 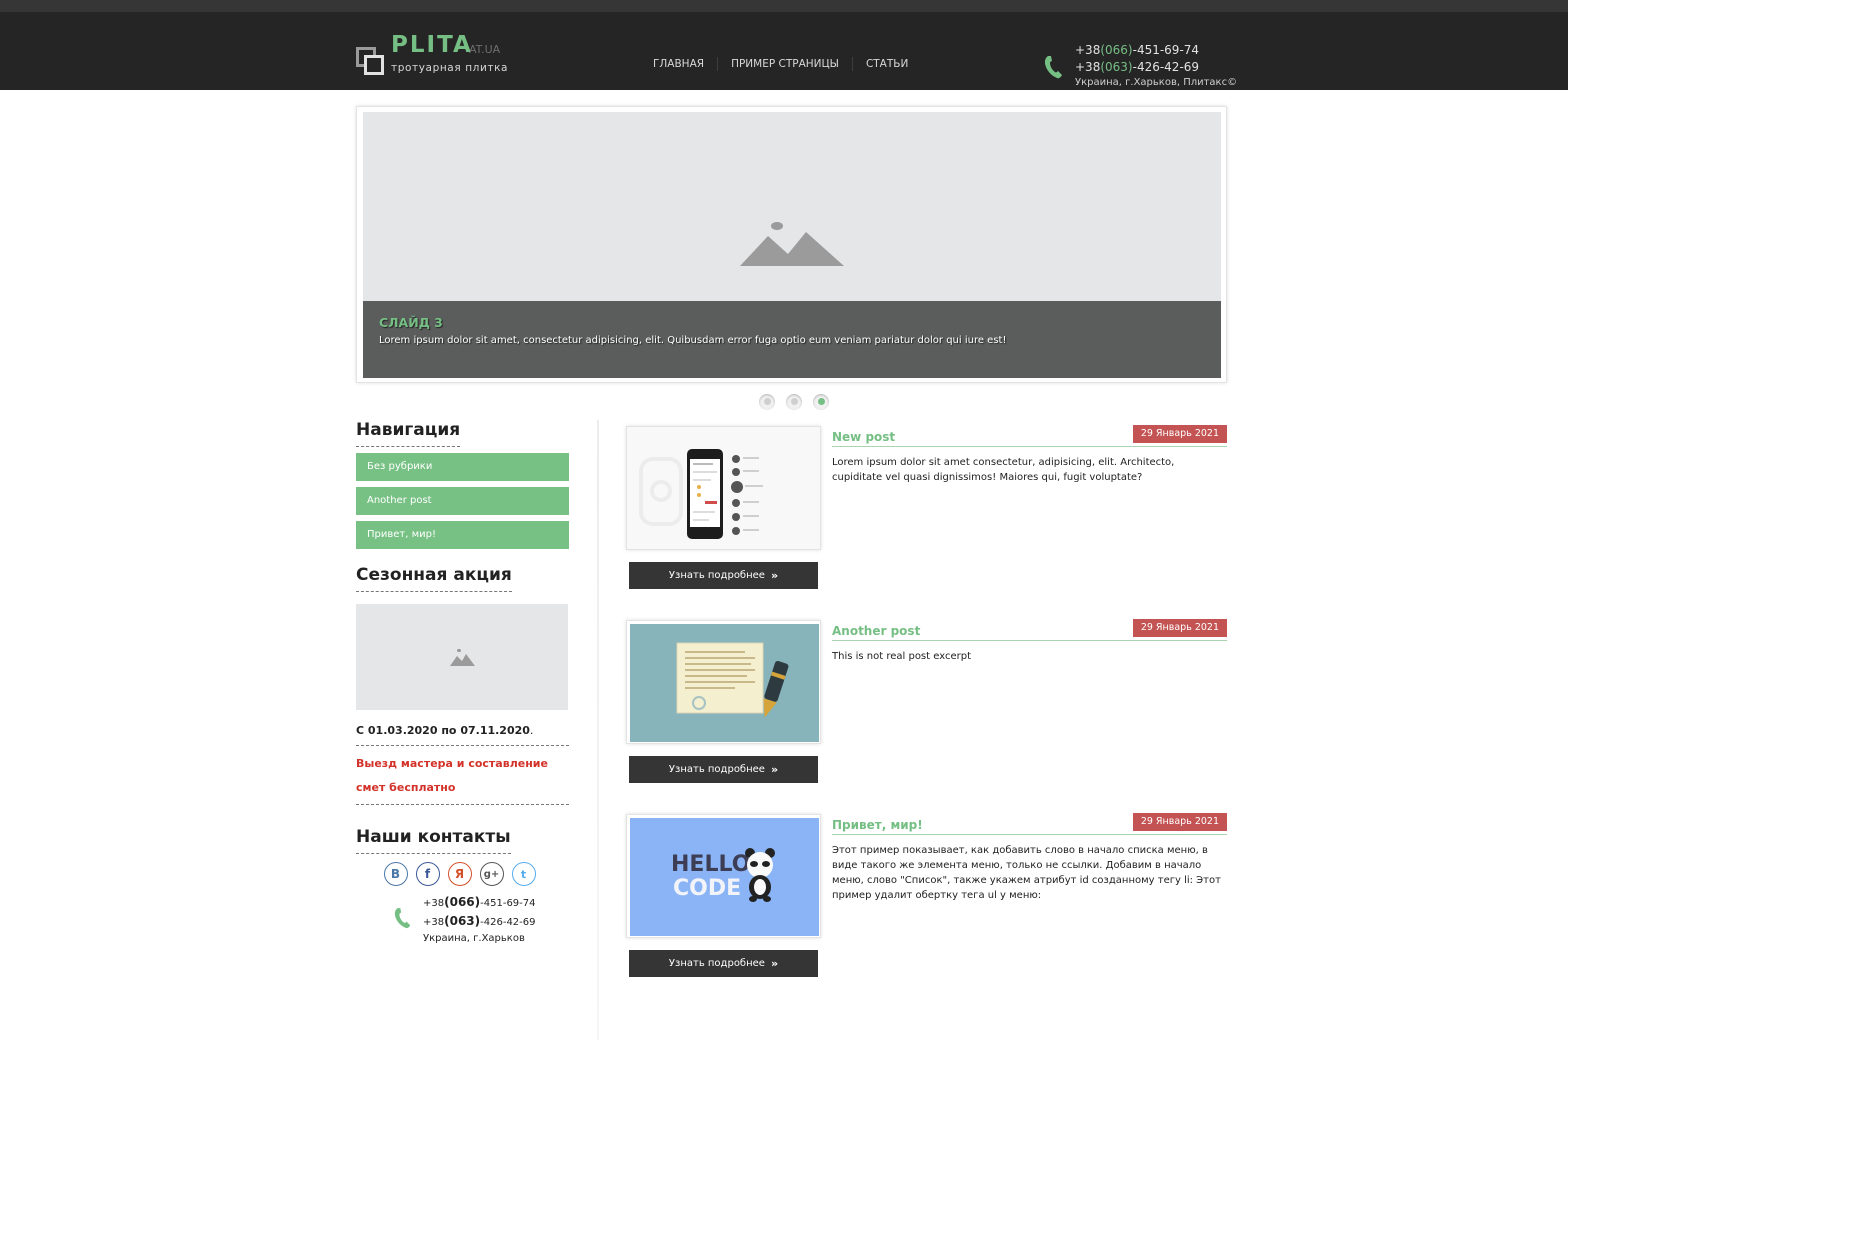 I want to click on slider-dots, so click(x=799, y=402).